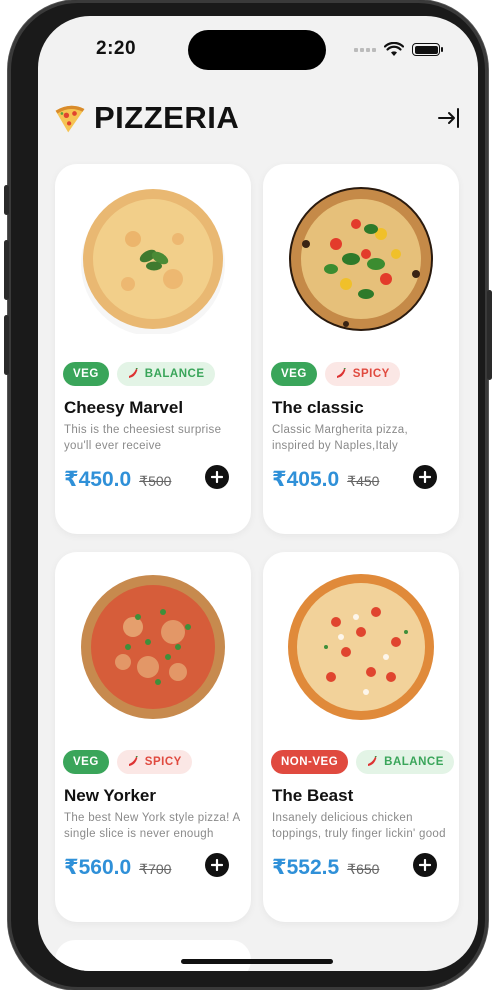 This screenshot has width=495, height=990. I want to click on volume-up-button, so click(6, 270).